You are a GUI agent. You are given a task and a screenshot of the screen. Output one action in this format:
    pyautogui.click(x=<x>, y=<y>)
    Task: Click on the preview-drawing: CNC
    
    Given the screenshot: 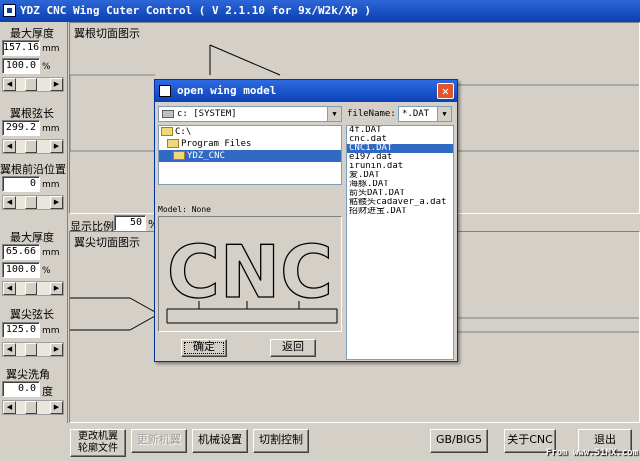 What is the action you would take?
    pyautogui.click(x=252, y=276)
    